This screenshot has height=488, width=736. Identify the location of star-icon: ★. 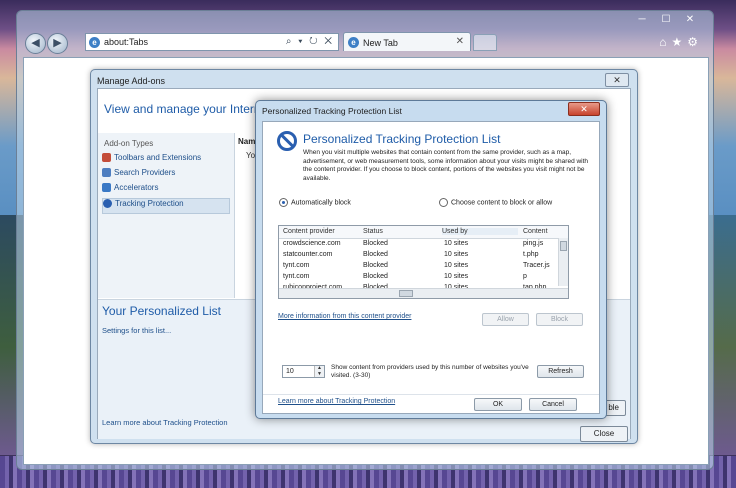
(679, 42).